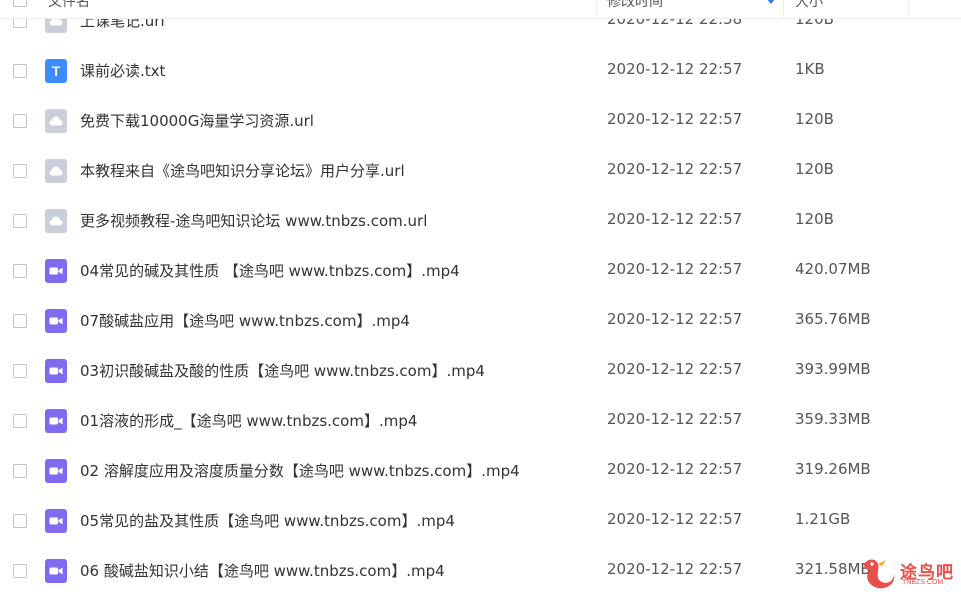 The width and height of the screenshot is (961, 596). Describe the element at coordinates (197, 120) in the screenshot. I see `file-name: 免费下载10000G海量学习资源.url` at that location.